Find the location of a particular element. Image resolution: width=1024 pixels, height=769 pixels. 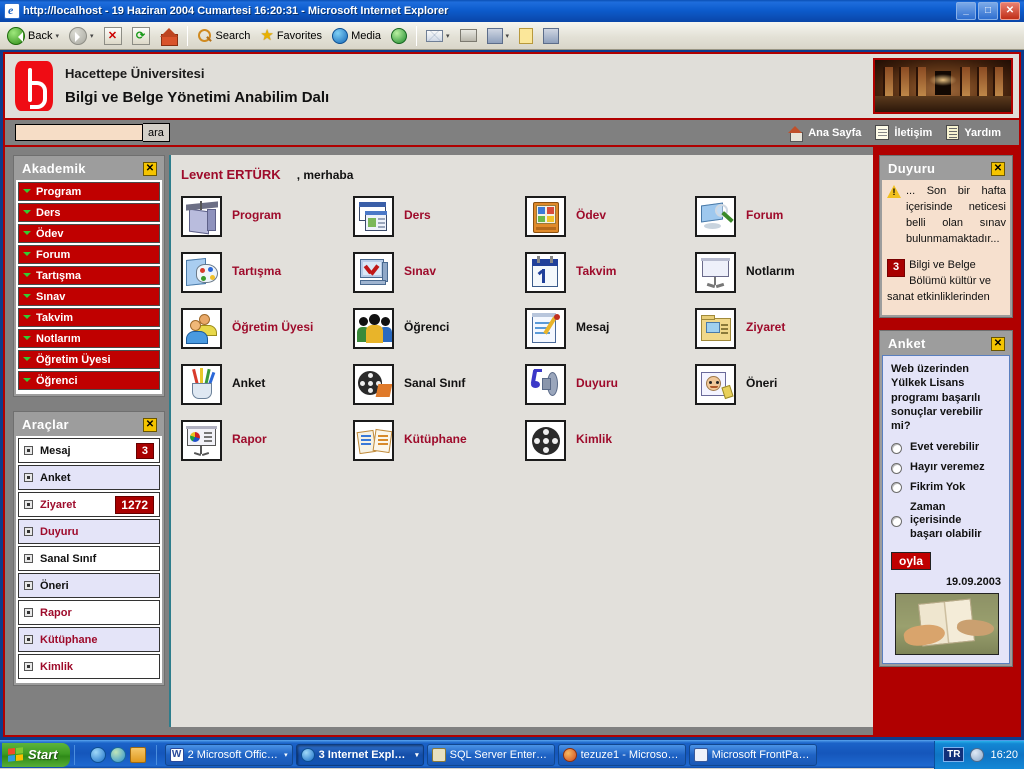

tool-item-mesaj: Mesaj 3 is located at coordinates (89, 450).